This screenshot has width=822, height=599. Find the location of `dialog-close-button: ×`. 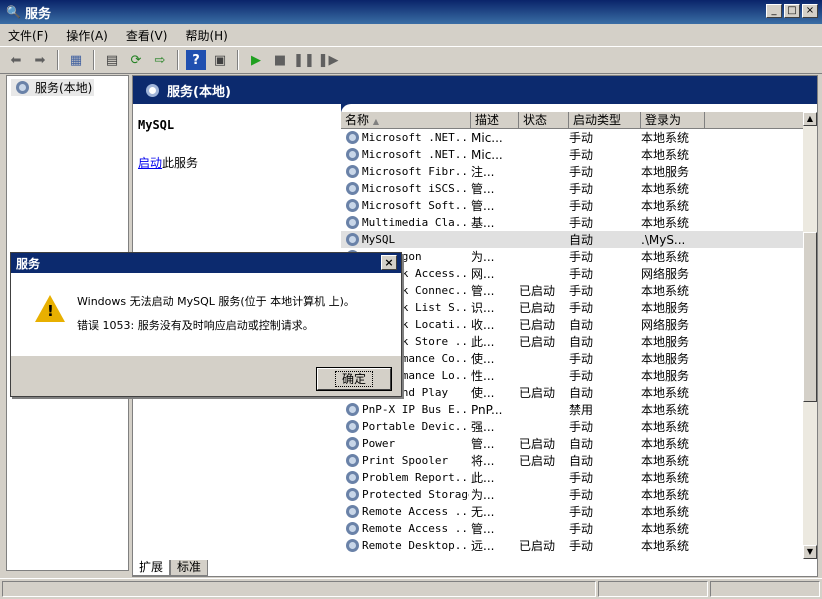

dialog-close-button: × is located at coordinates (389, 262).